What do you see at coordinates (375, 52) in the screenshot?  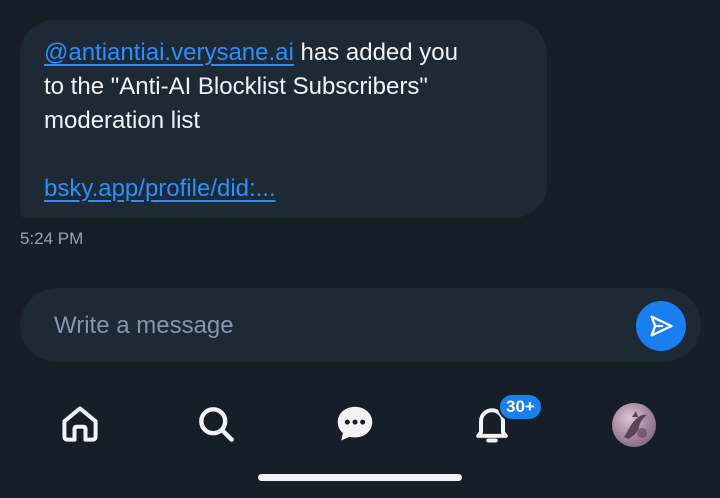 I see `message-line-1-text: has added you` at bounding box center [375, 52].